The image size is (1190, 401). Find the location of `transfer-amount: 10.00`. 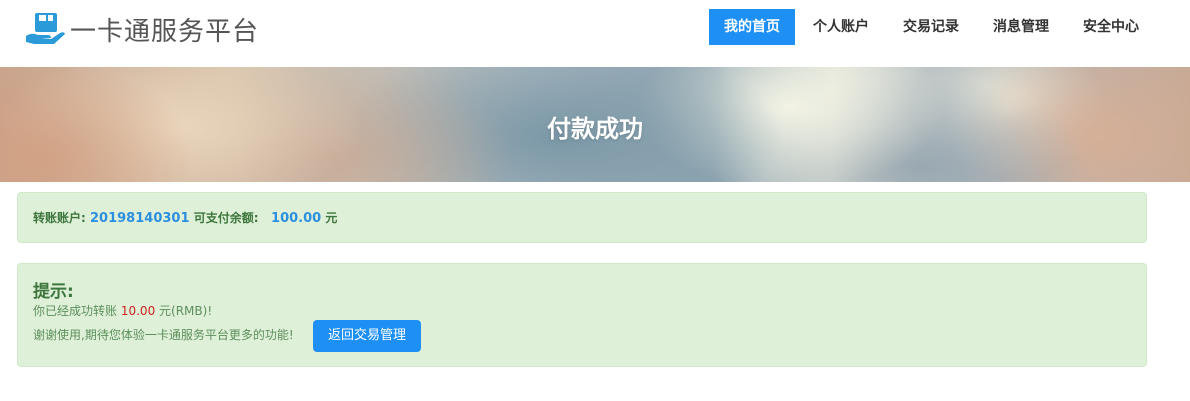

transfer-amount: 10.00 is located at coordinates (138, 311).